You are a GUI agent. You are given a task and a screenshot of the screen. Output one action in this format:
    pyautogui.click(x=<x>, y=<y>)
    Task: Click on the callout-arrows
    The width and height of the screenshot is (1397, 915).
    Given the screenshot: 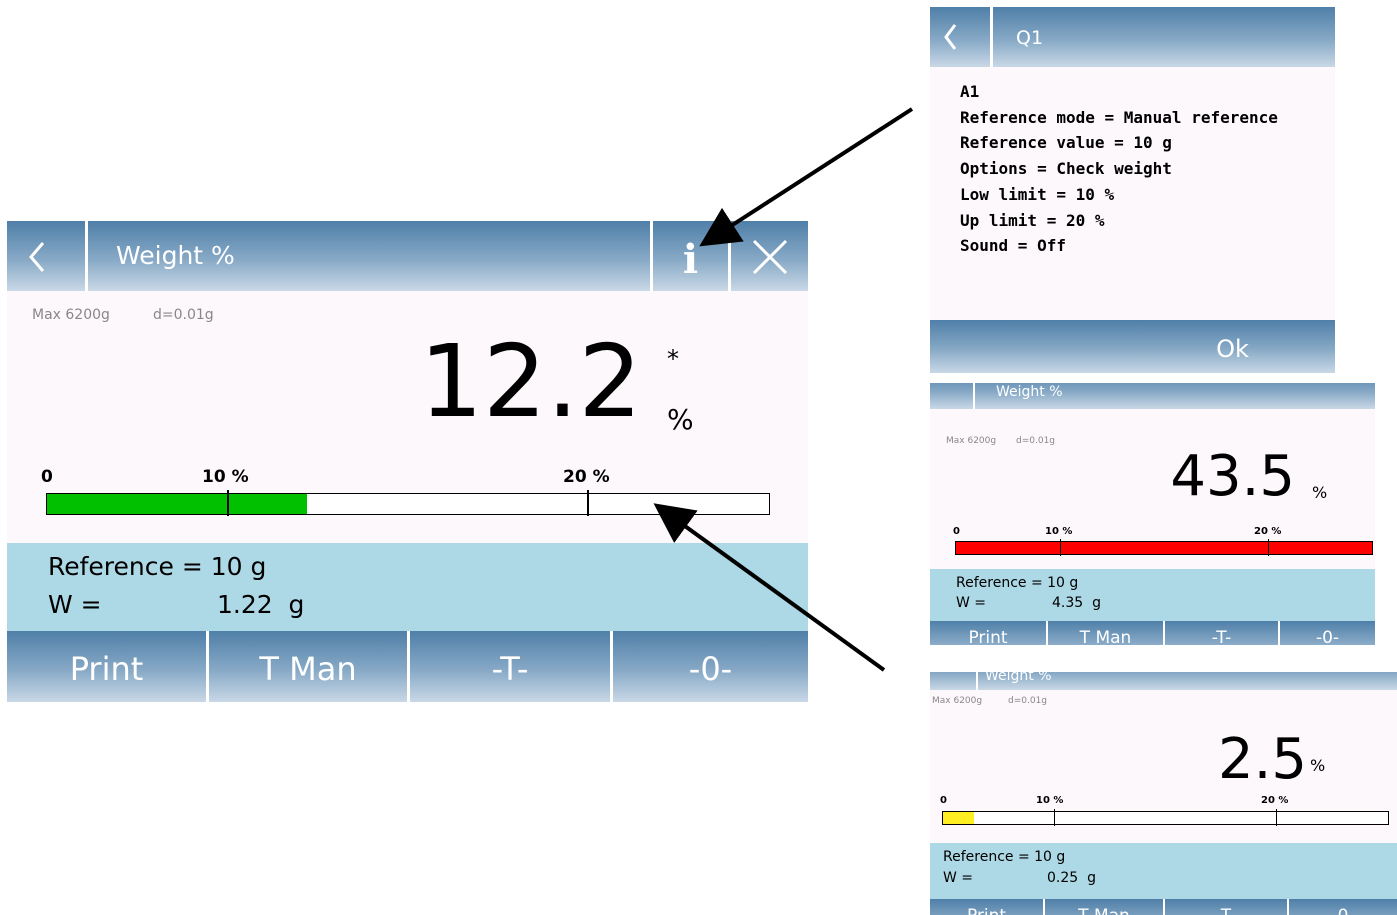 What is the action you would take?
    pyautogui.click(x=783, y=389)
    